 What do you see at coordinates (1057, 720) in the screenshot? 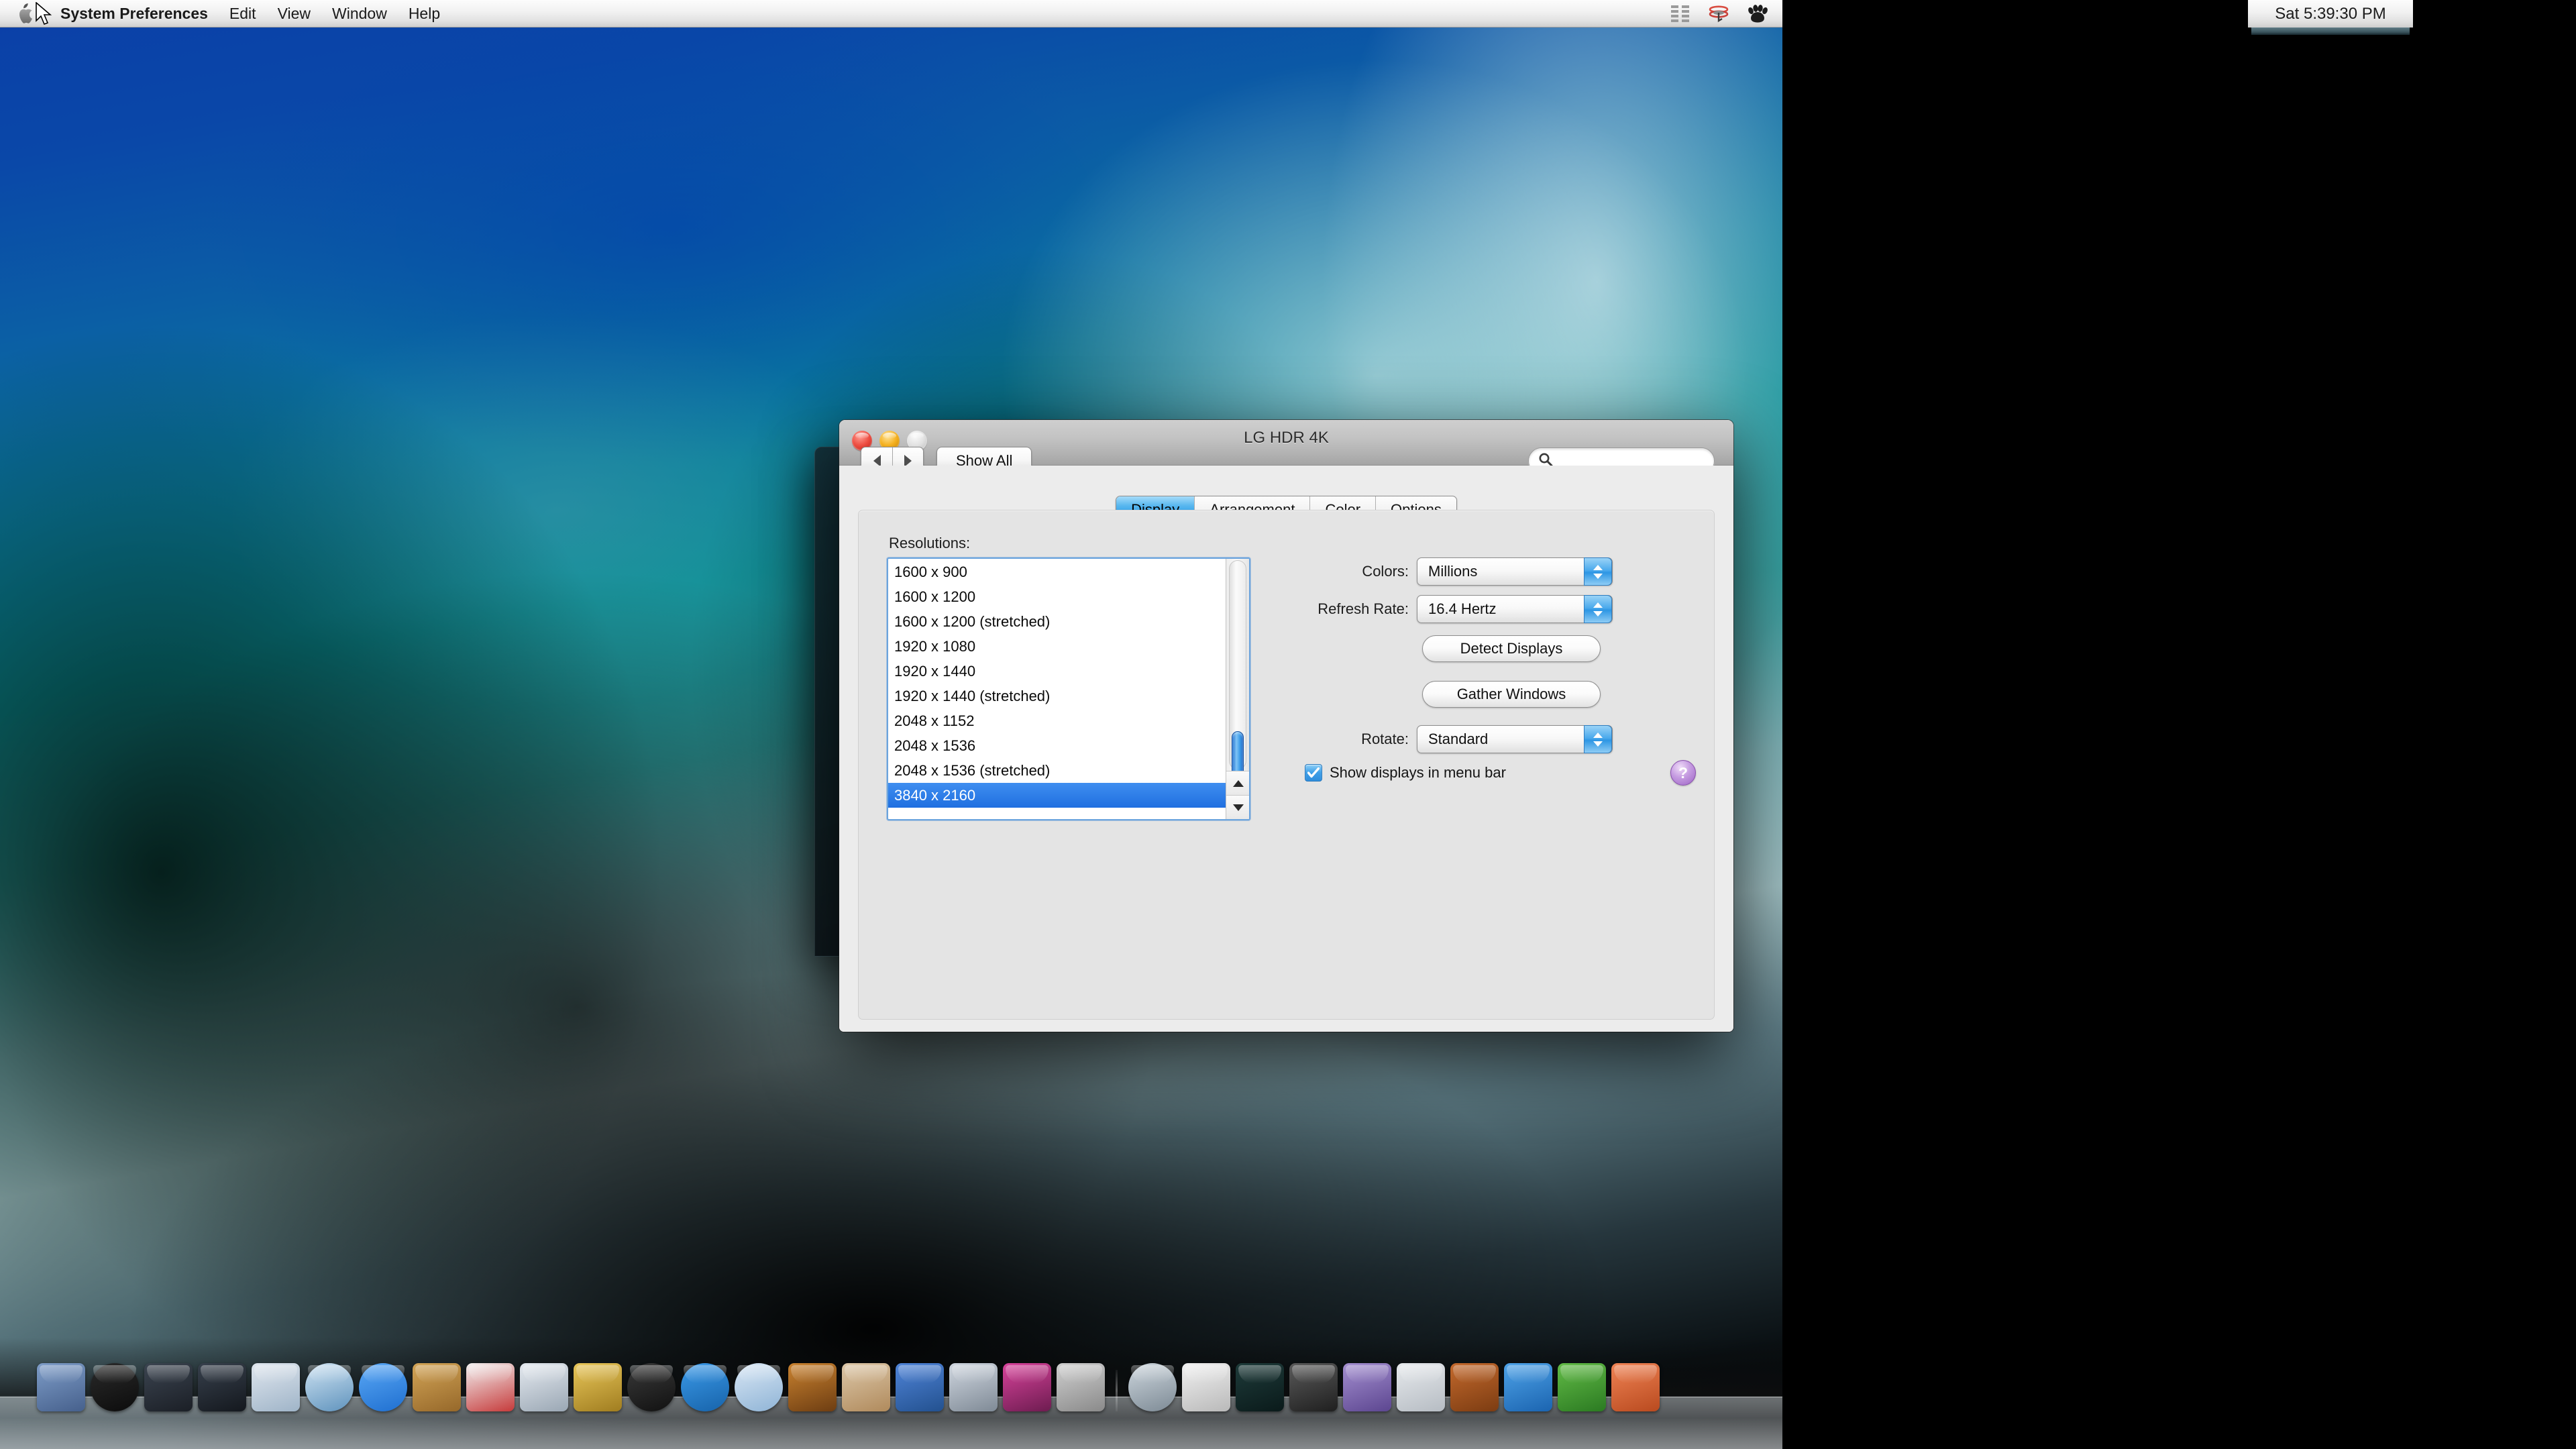
I see `list-item: 2048 x 1152` at bounding box center [1057, 720].